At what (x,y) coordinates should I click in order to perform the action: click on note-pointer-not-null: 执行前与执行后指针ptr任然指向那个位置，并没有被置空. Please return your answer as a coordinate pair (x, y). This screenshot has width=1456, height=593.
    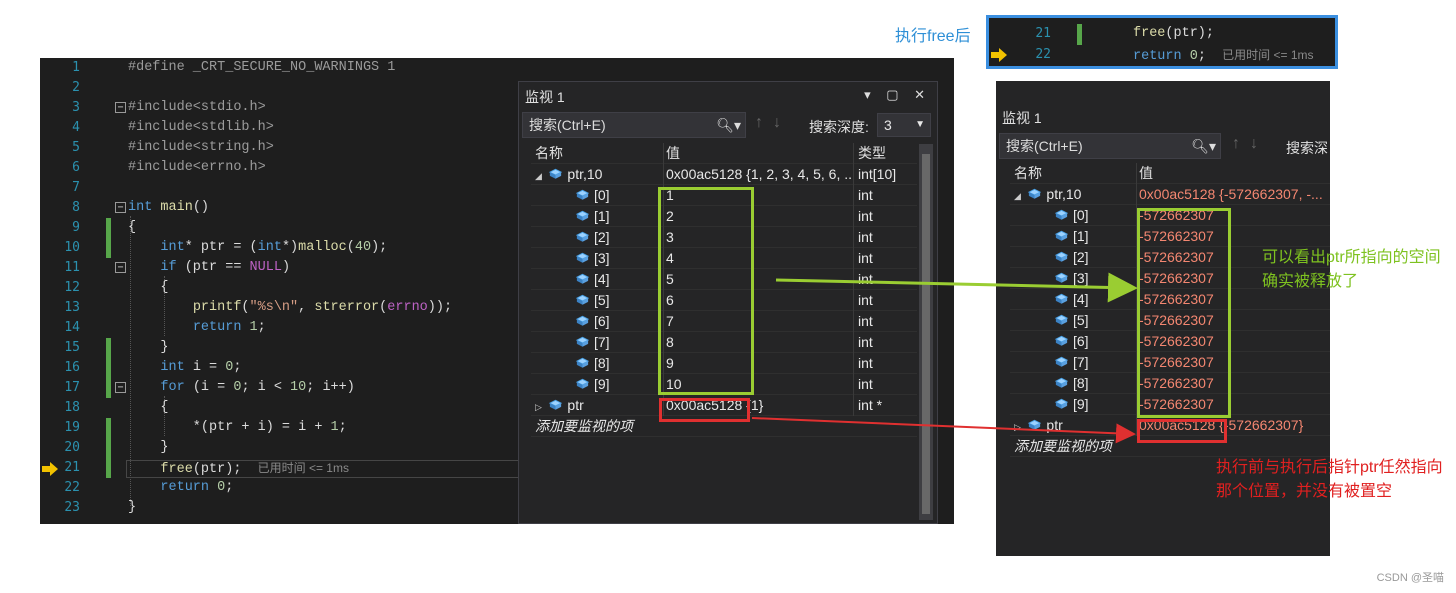
    Looking at the image, I should click on (1329, 479).